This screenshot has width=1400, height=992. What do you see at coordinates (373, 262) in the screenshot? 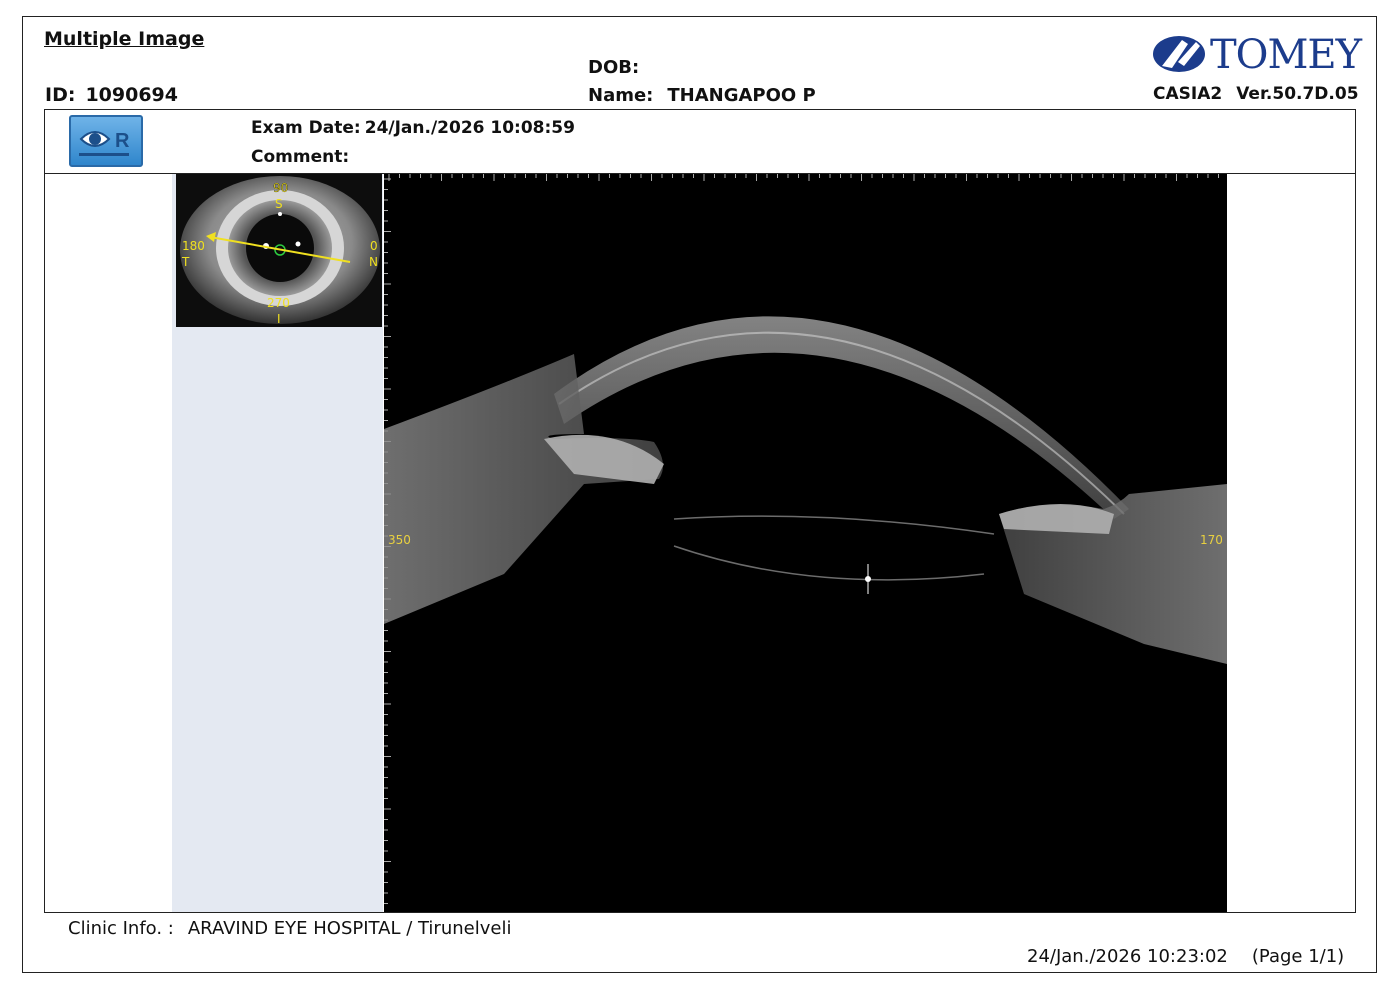
I see `thumb-right-letter: N` at bounding box center [373, 262].